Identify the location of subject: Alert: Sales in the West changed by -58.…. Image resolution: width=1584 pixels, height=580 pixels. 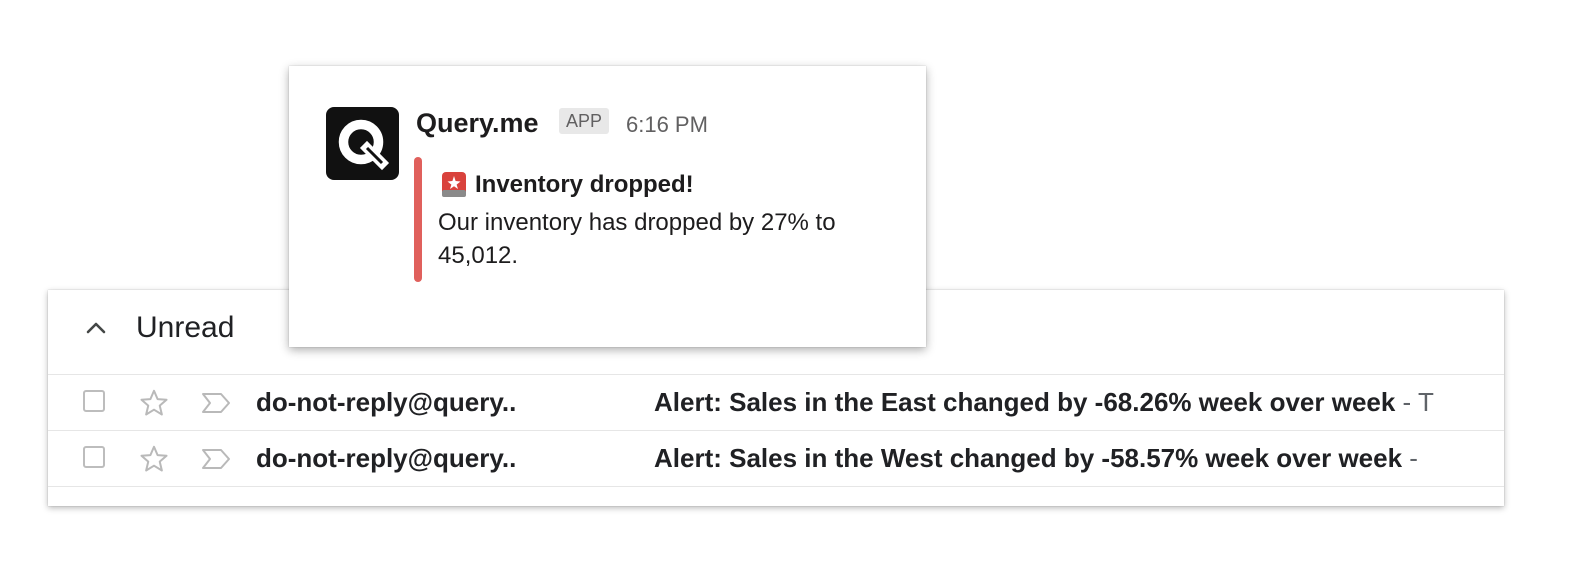
(1028, 458).